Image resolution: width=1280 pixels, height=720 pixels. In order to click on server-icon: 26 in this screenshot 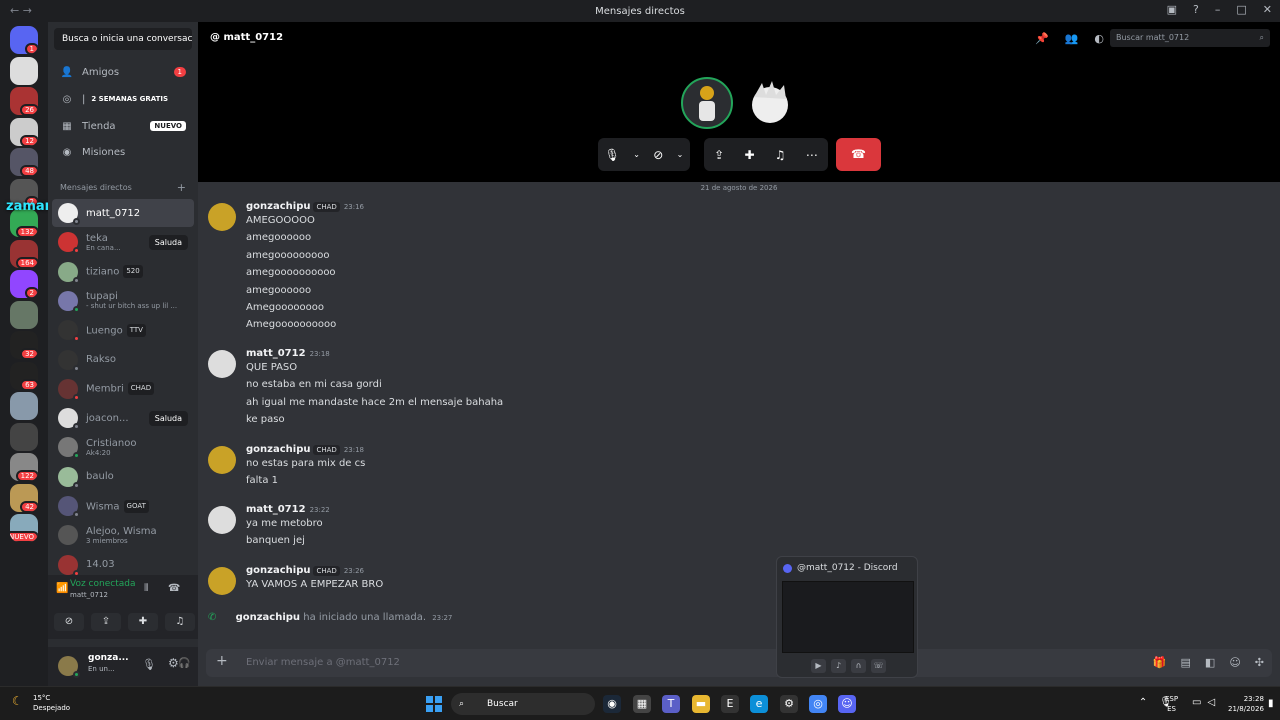, I will do `click(24, 101)`.